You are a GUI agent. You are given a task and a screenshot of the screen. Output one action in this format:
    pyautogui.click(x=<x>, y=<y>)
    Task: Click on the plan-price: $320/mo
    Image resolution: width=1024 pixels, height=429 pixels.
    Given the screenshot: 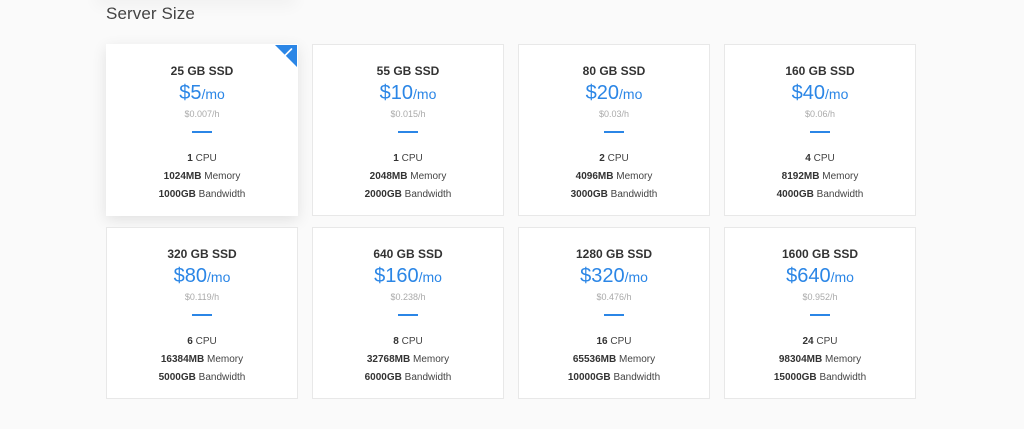 What is the action you would take?
    pyautogui.click(x=614, y=277)
    